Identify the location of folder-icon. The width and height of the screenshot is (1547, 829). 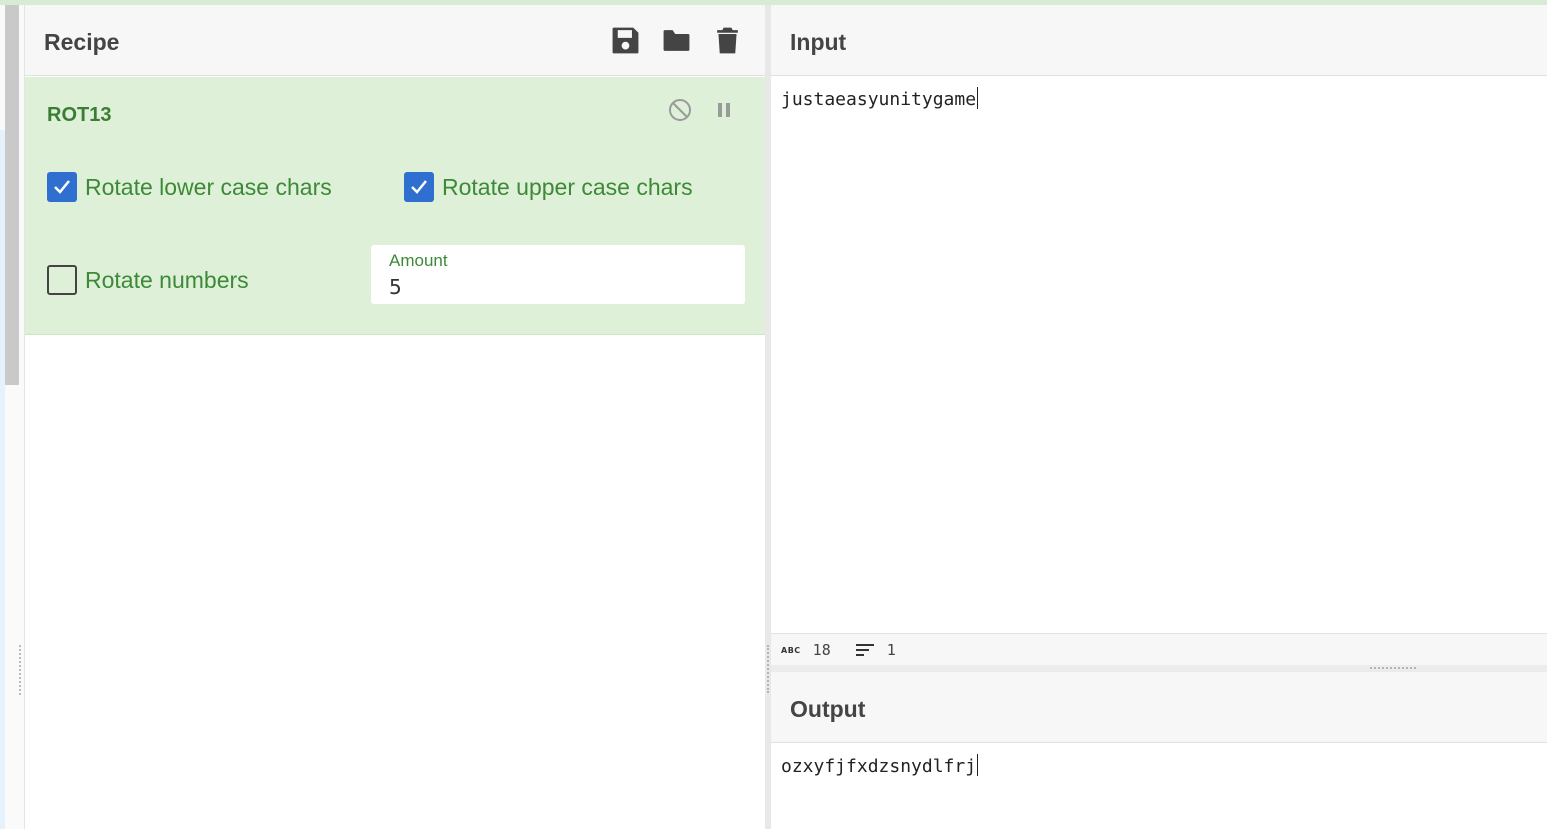
(676, 40).